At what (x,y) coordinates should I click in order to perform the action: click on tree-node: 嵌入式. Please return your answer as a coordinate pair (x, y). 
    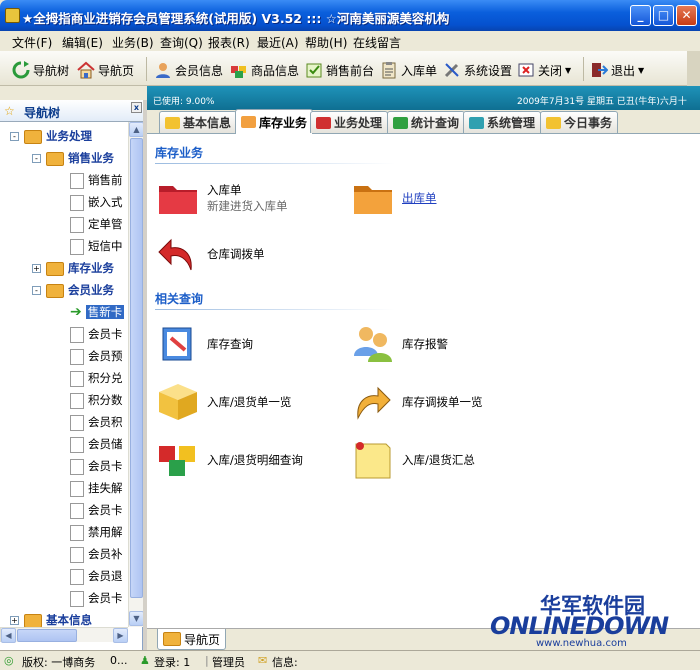
    Looking at the image, I should click on (96, 202).